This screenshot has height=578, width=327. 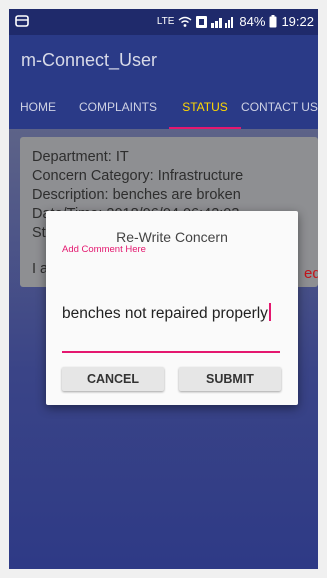 What do you see at coordinates (297, 21) in the screenshot?
I see `clock: 19:22` at bounding box center [297, 21].